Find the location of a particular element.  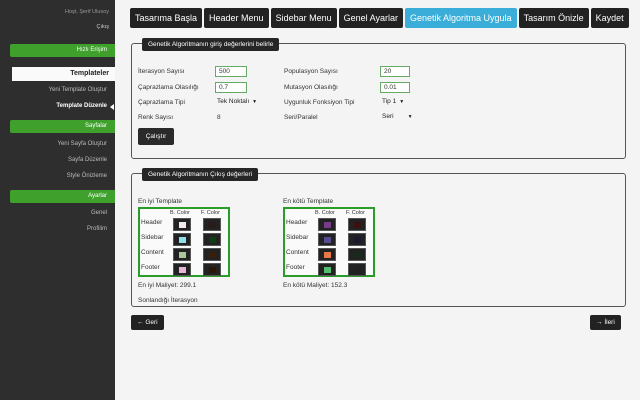

fitness-type-label: Uygunluk Fonksiyon Tipi is located at coordinates (319, 102).